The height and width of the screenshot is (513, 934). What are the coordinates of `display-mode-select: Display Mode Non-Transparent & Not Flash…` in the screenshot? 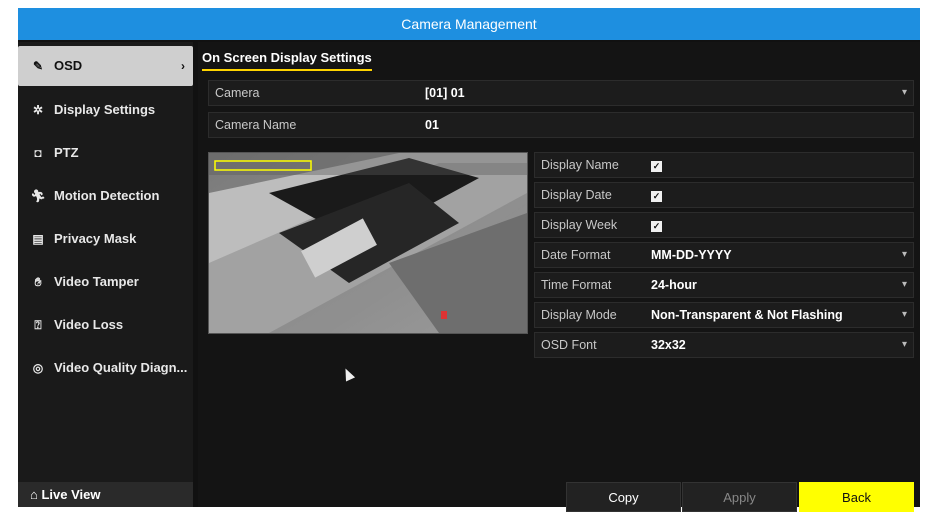 It's located at (724, 315).